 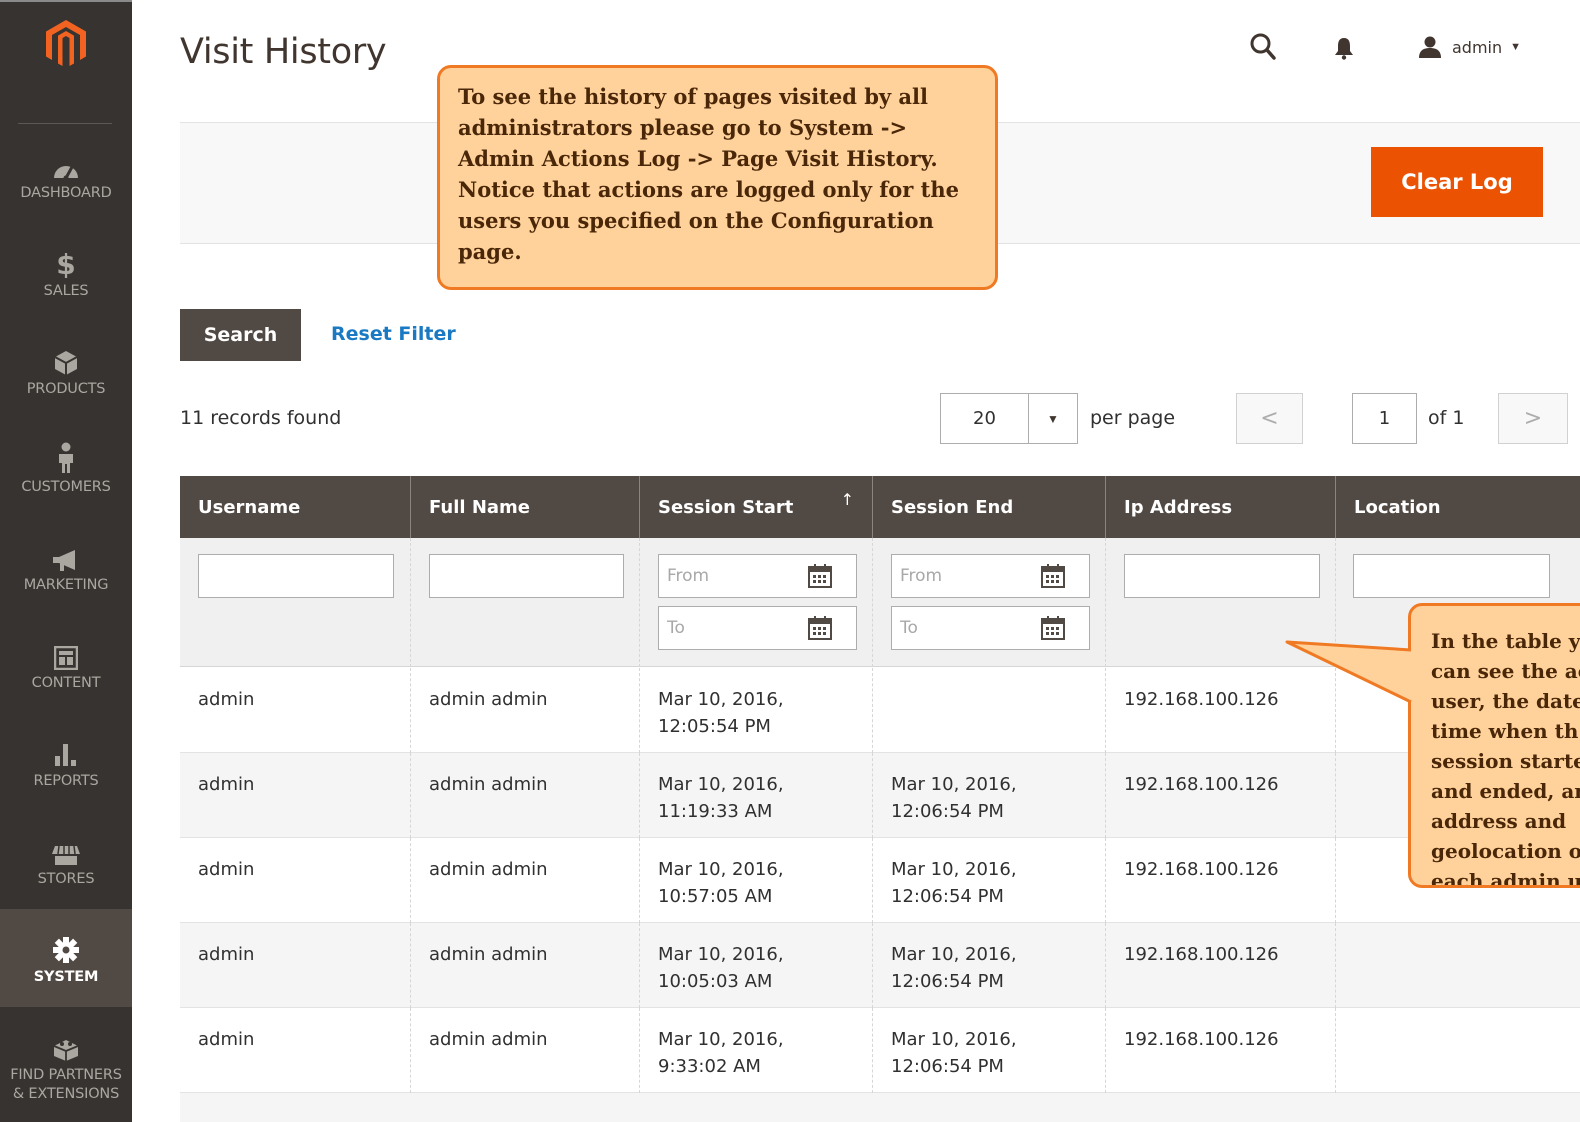 I want to click on column-header-ip-address: Ip Address, so click(x=1220, y=507).